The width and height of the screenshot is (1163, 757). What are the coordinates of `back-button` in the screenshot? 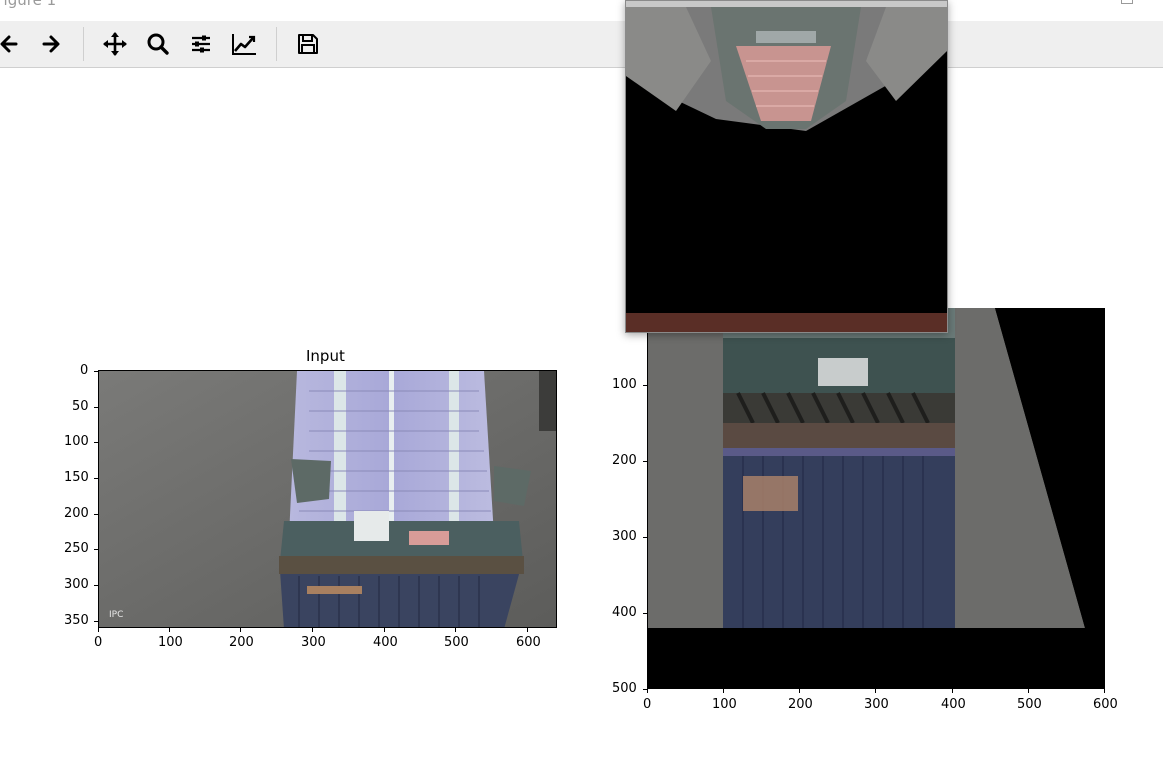 It's located at (12, 44).